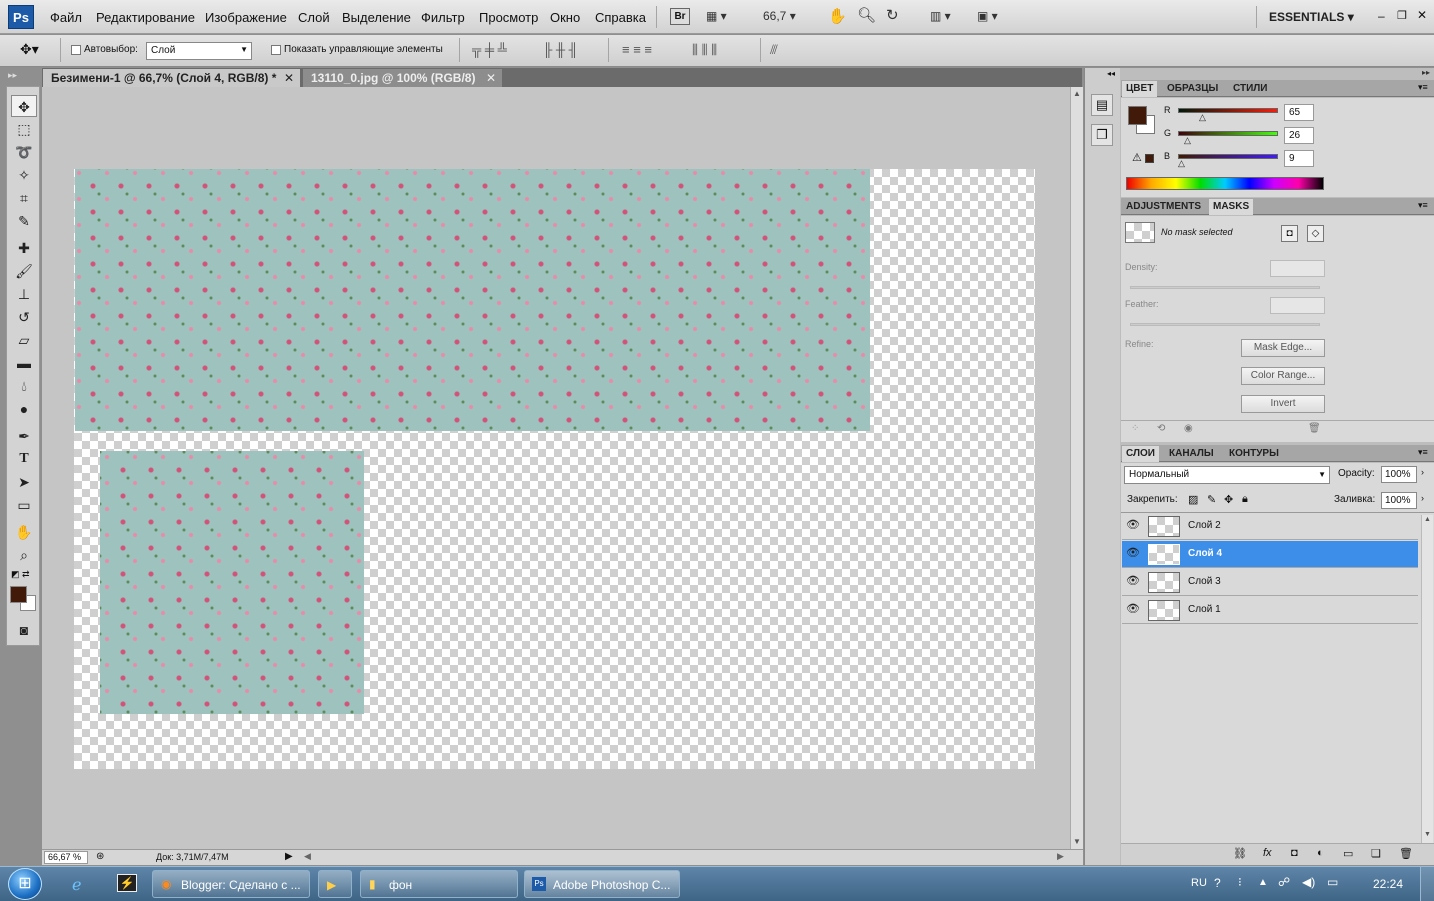 The width and height of the screenshot is (1434, 901). I want to click on layer-row-3: 👁︎ Слой 3, so click(1270, 582).